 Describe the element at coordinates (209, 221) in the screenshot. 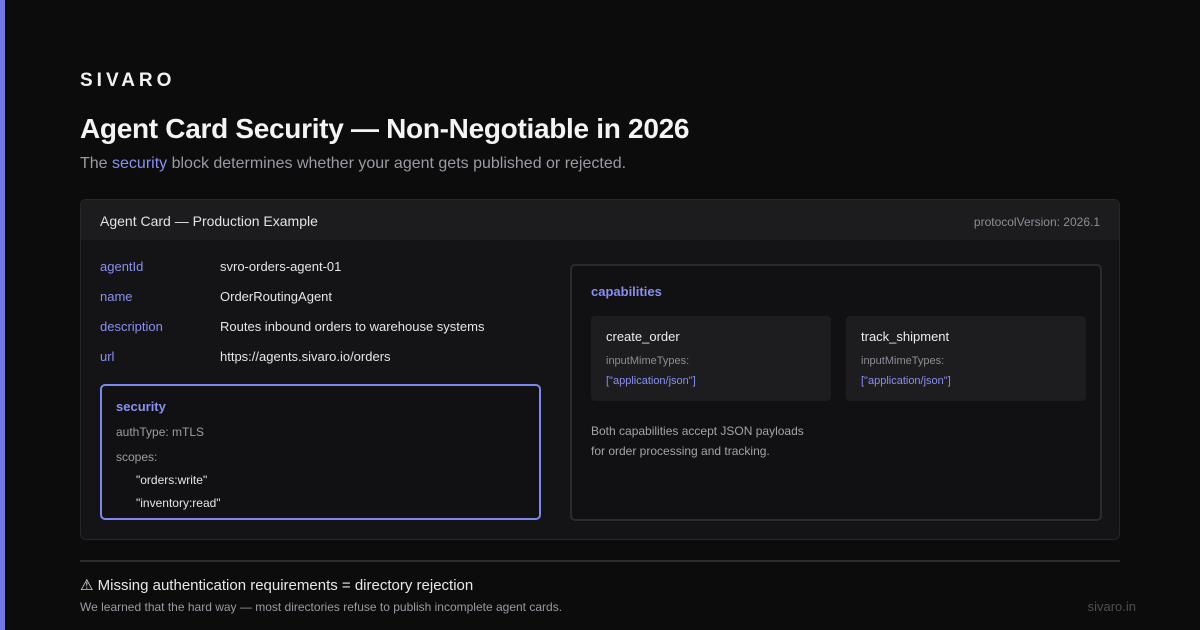

I see `agent-card-title: Agent Card — Production Example` at that location.